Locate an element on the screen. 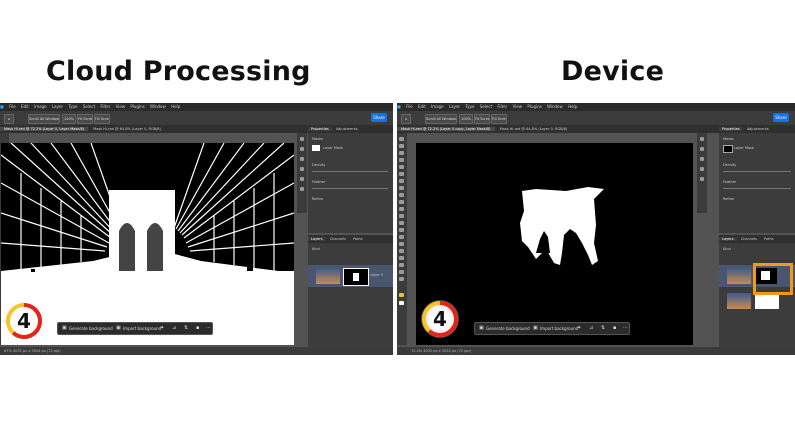 This screenshot has height=448, width=795. foreground-color-icon is located at coordinates (401, 295).